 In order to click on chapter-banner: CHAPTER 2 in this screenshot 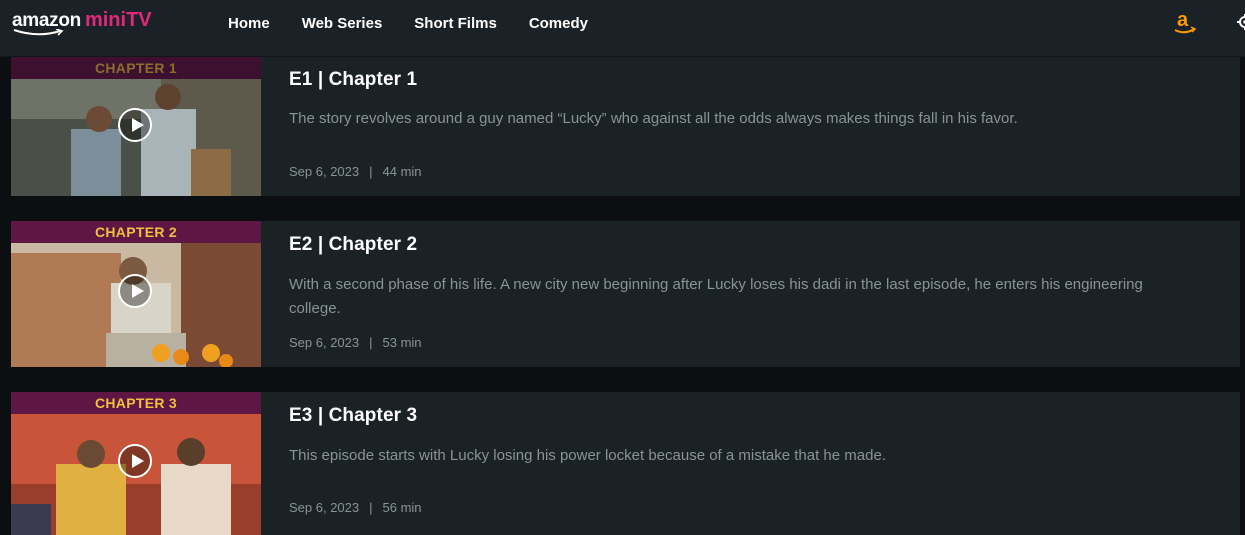, I will do `click(136, 232)`.